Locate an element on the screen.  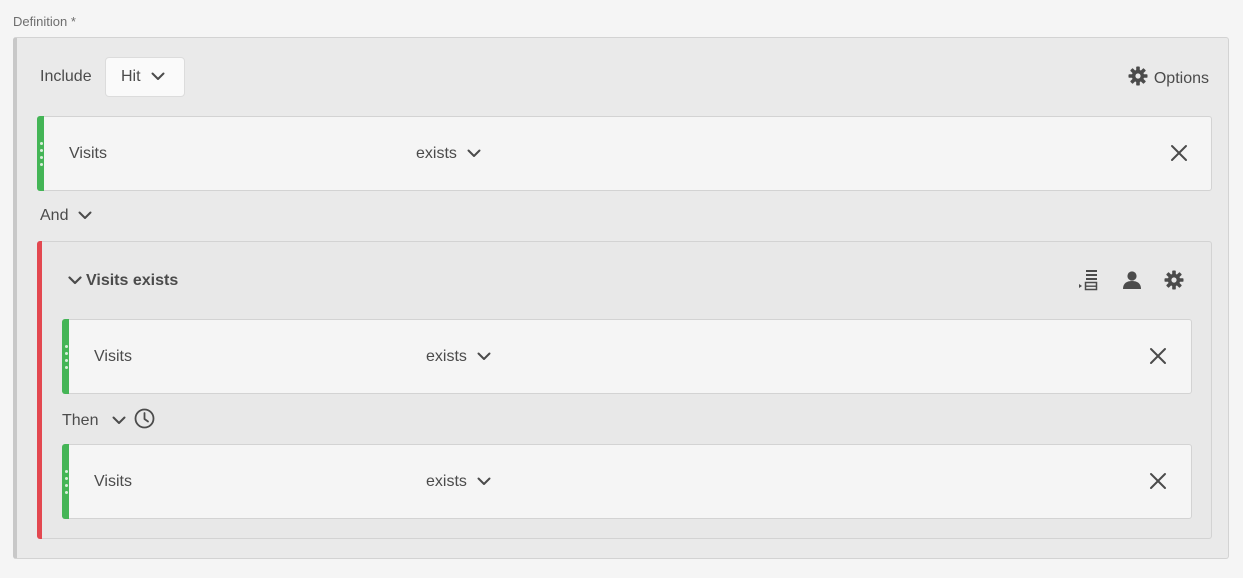
user-icon is located at coordinates (1132, 282).